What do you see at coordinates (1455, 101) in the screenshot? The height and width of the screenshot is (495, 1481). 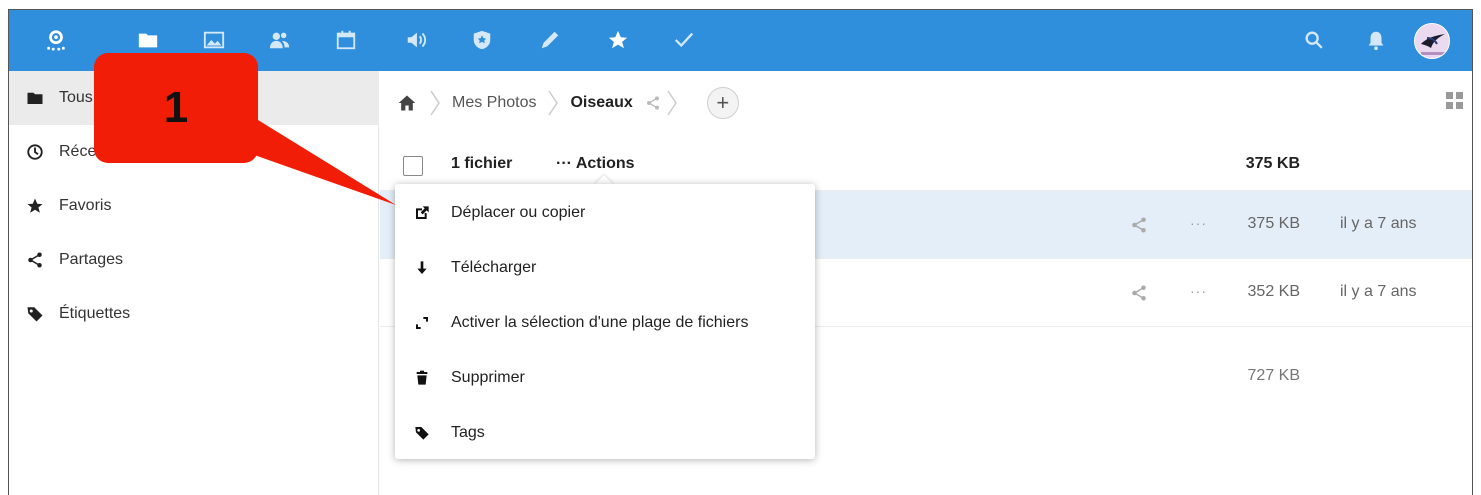 I see `grid-view-icon` at bounding box center [1455, 101].